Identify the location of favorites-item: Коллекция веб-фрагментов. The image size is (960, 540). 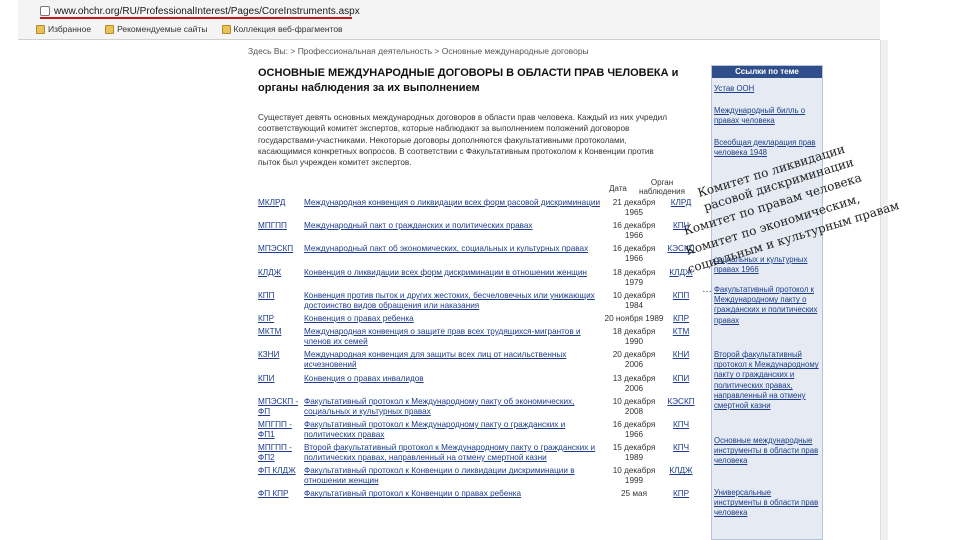
(282, 29).